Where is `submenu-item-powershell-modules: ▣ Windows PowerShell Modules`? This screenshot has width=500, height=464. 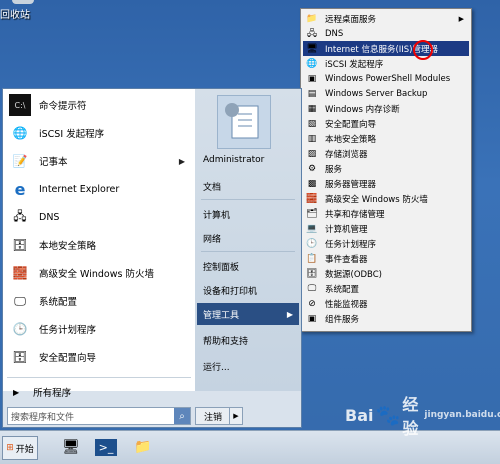
submenu-item-powershell-modules: ▣ Windows PowerShell Modules is located at coordinates (386, 78).